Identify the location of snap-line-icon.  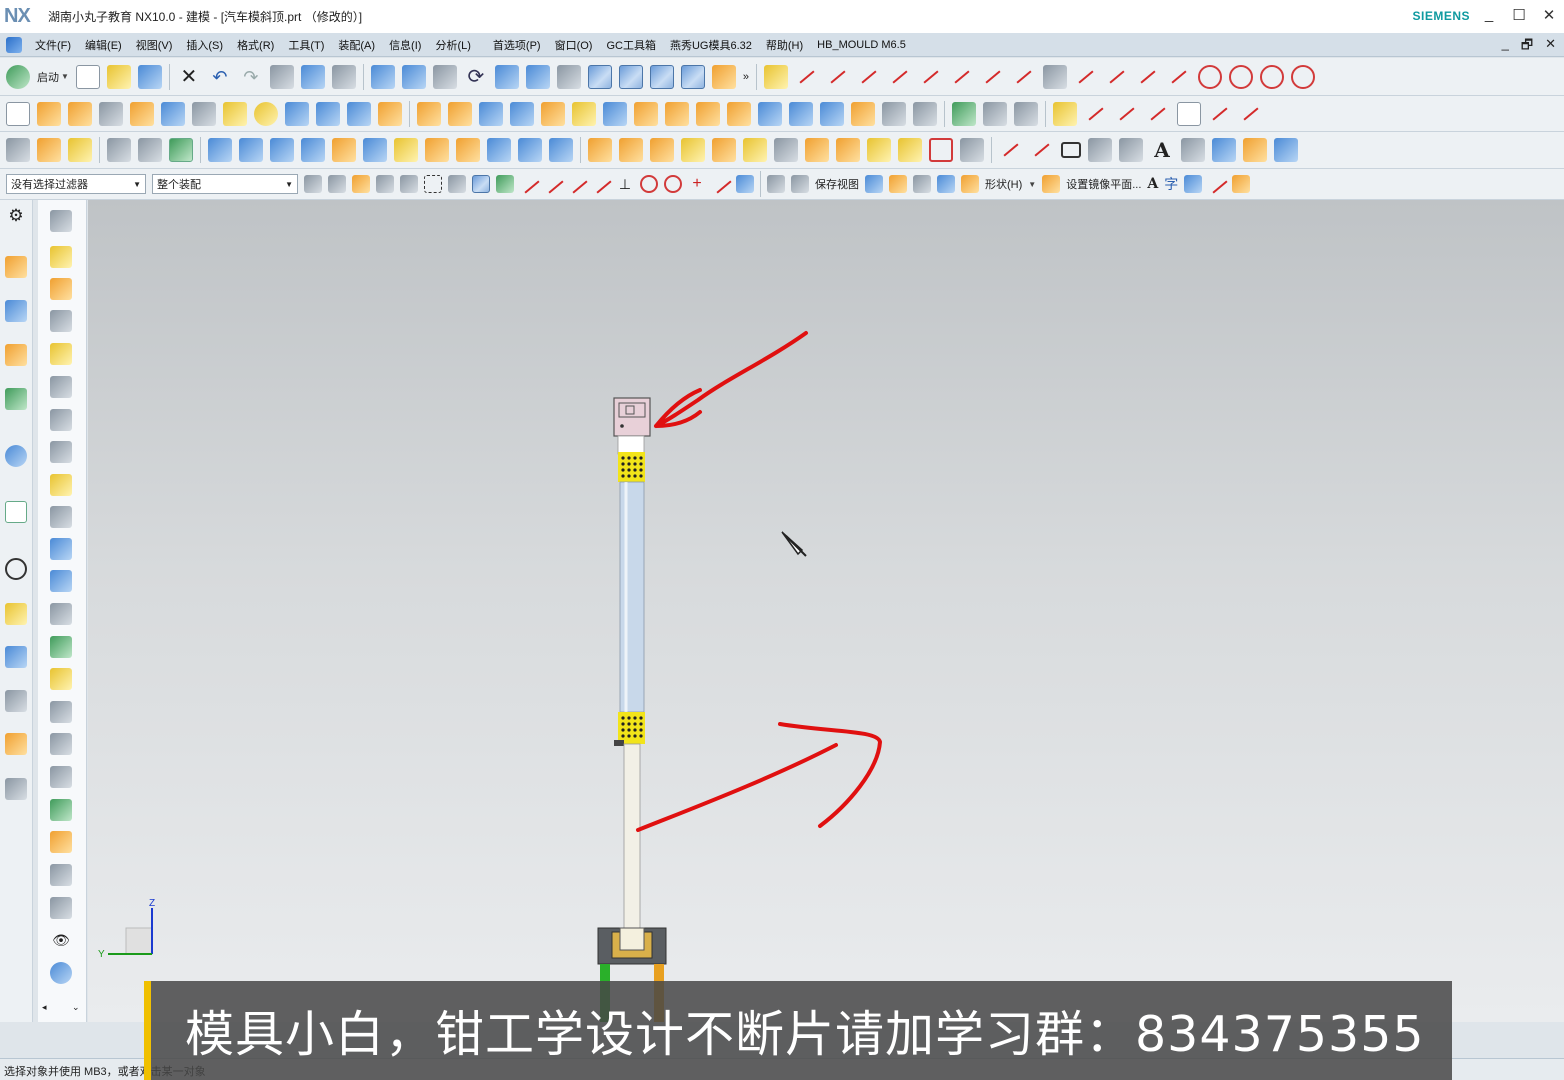
(529, 184).